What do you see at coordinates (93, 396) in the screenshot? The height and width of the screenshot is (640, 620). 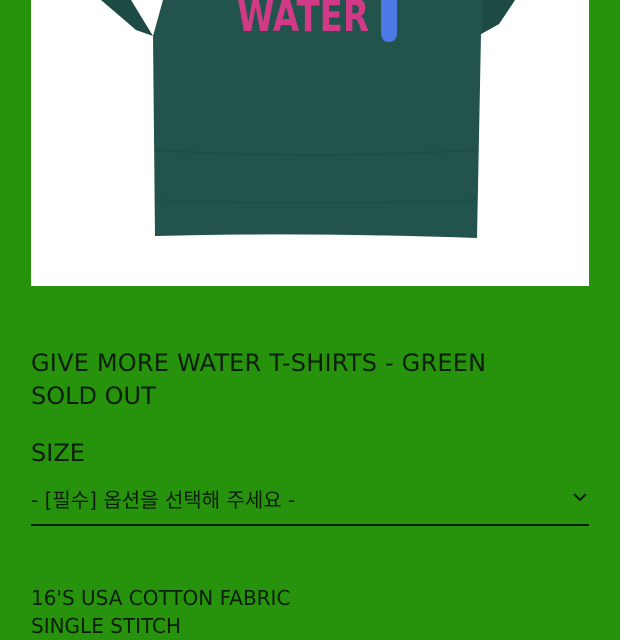 I see `sold-out-status: SOLD OUT` at bounding box center [93, 396].